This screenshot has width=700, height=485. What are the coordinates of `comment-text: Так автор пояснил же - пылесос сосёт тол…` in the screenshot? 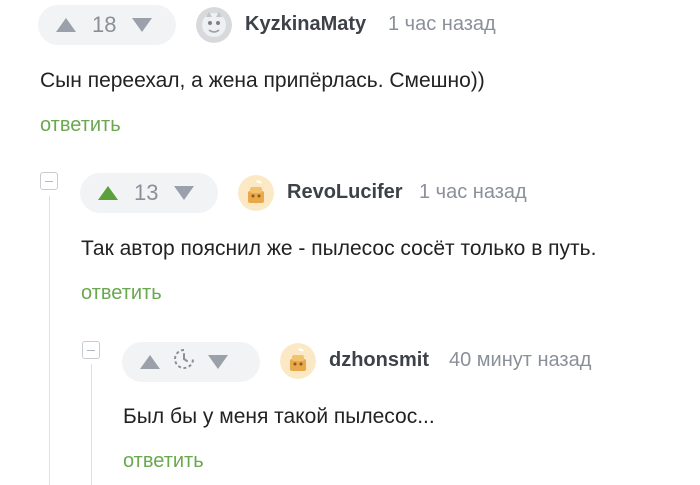 It's located at (339, 248).